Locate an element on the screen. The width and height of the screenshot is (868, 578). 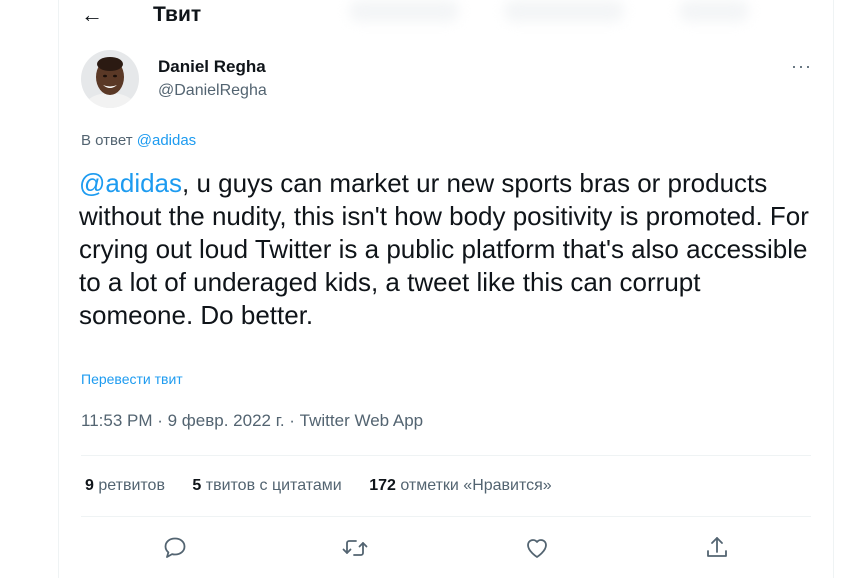
reply-context: В ответ @adidas is located at coordinates (138, 141).